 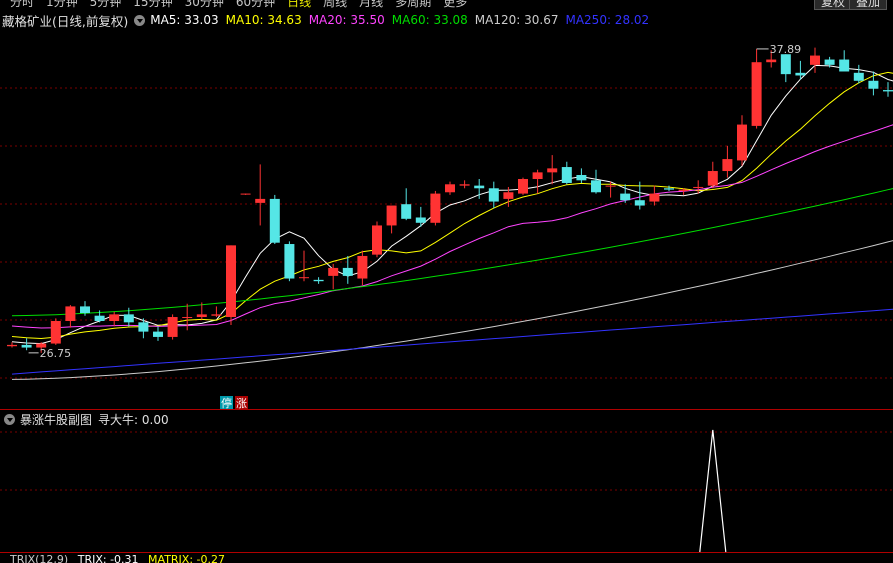 I want to click on sub-chart-title: 暴涨牛股副图, so click(x=56, y=419).